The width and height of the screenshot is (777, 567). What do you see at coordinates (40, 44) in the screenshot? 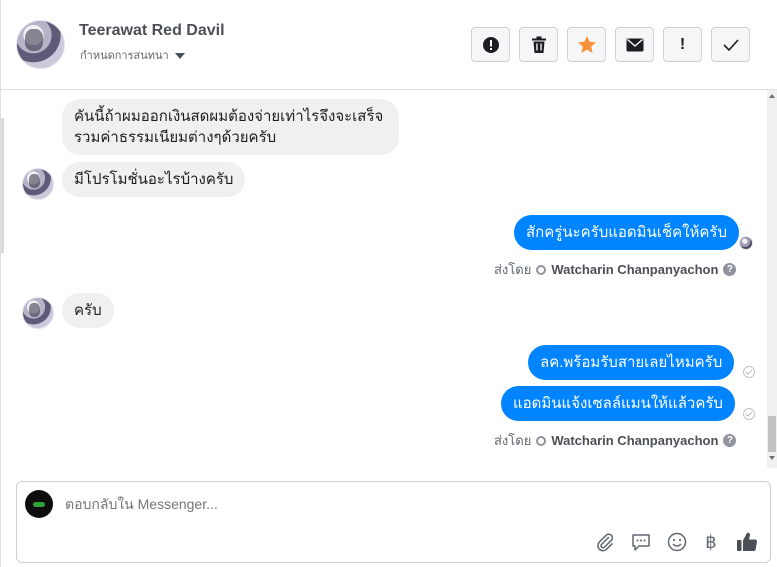
I see `contact-avatar` at bounding box center [40, 44].